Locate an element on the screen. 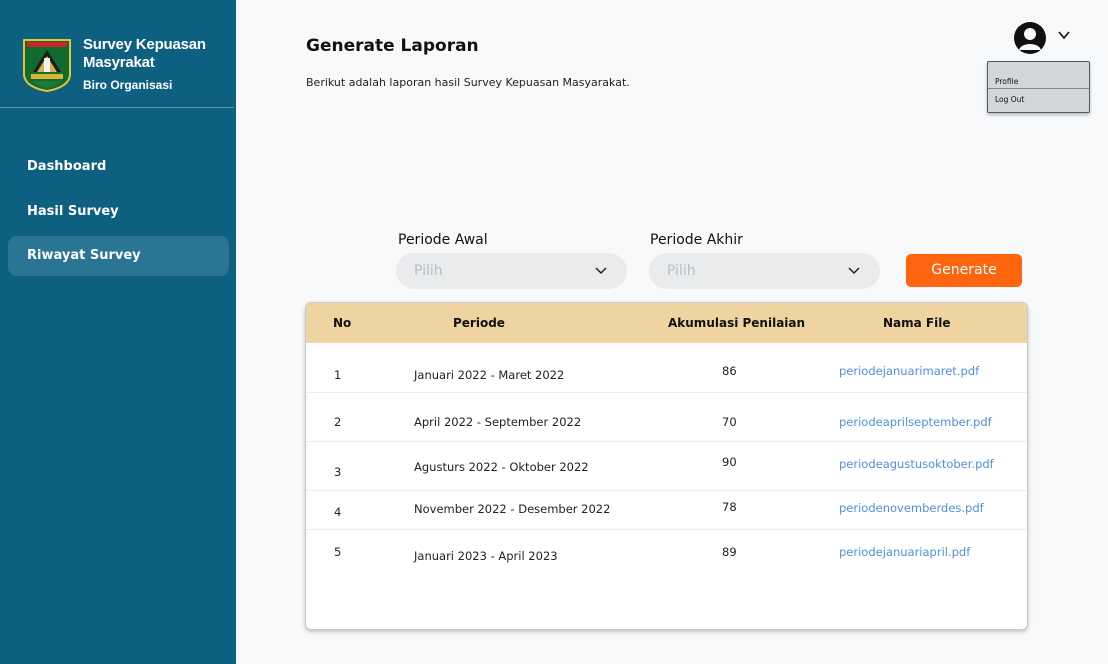  menu-item-profile: Profile is located at coordinates (1038, 82).